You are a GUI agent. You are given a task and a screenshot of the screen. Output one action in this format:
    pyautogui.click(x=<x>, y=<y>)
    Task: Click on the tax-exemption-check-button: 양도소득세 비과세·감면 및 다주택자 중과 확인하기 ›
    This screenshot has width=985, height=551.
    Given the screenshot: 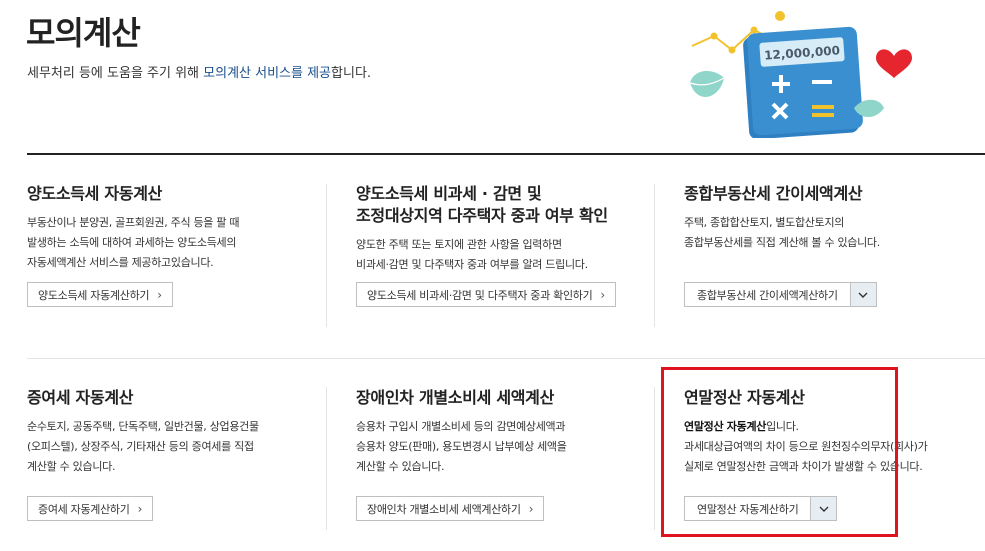 What is the action you would take?
    pyautogui.click(x=486, y=294)
    